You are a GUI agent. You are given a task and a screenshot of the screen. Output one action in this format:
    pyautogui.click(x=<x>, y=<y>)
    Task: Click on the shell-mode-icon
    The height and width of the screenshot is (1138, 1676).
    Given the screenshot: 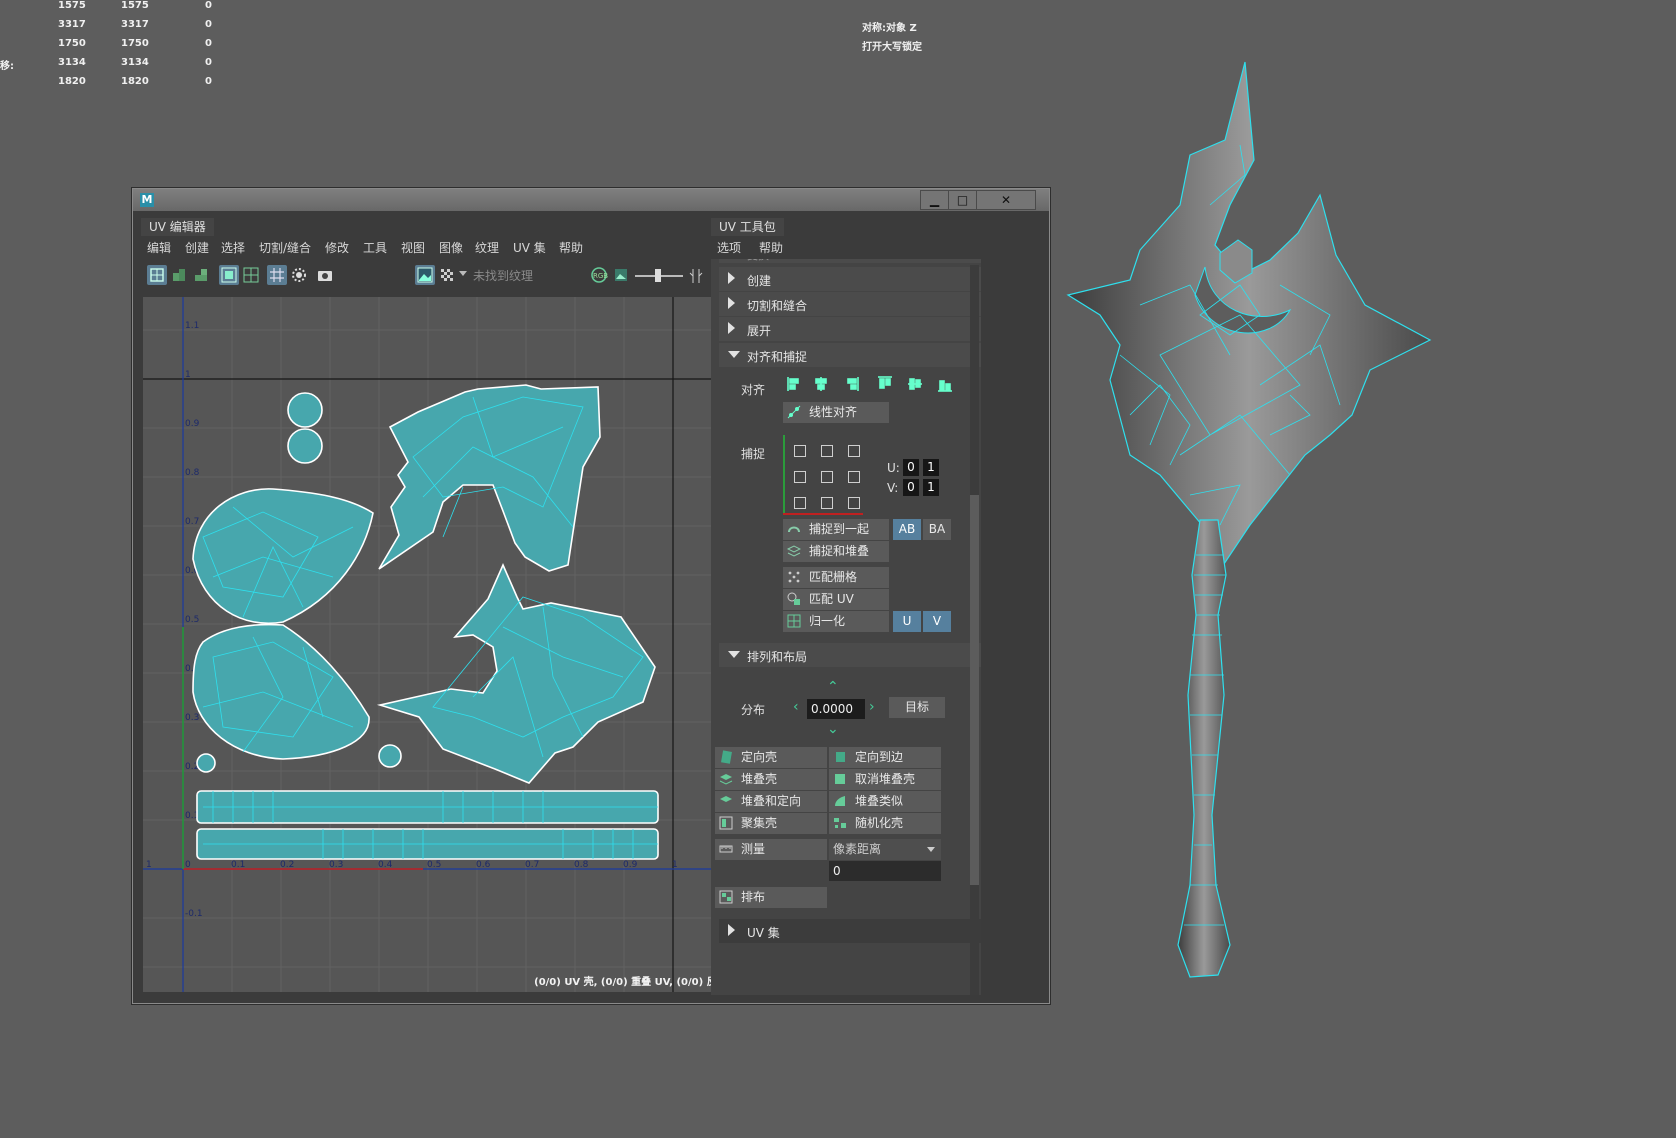 What is the action you would take?
    pyautogui.click(x=251, y=275)
    